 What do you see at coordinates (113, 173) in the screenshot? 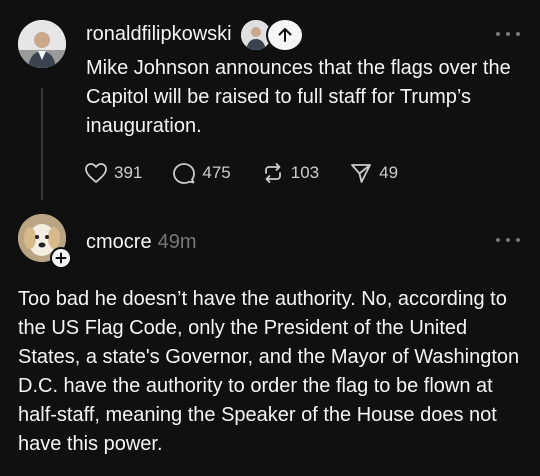
I see `like-button: 391` at bounding box center [113, 173].